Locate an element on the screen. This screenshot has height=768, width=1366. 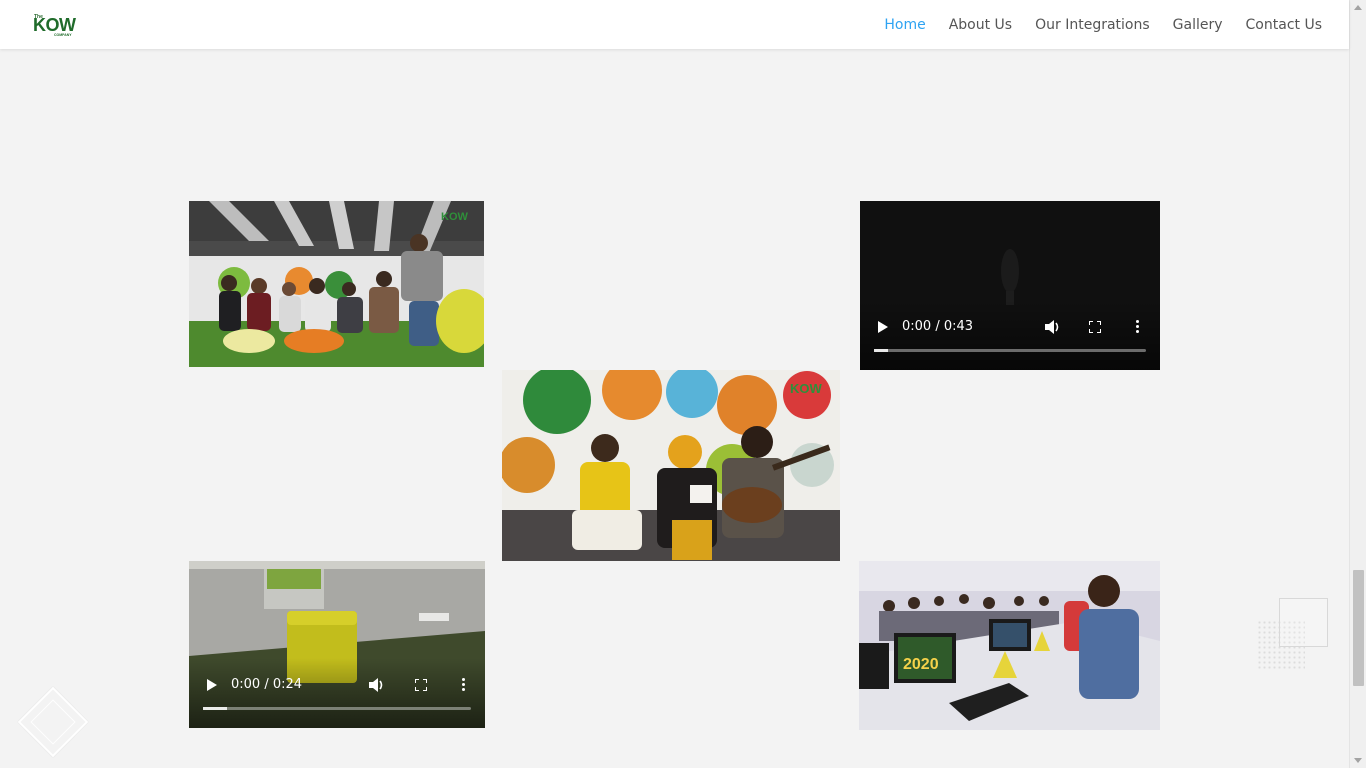
video-controls: 0:00 / 0:24 is located at coordinates (337, 693).